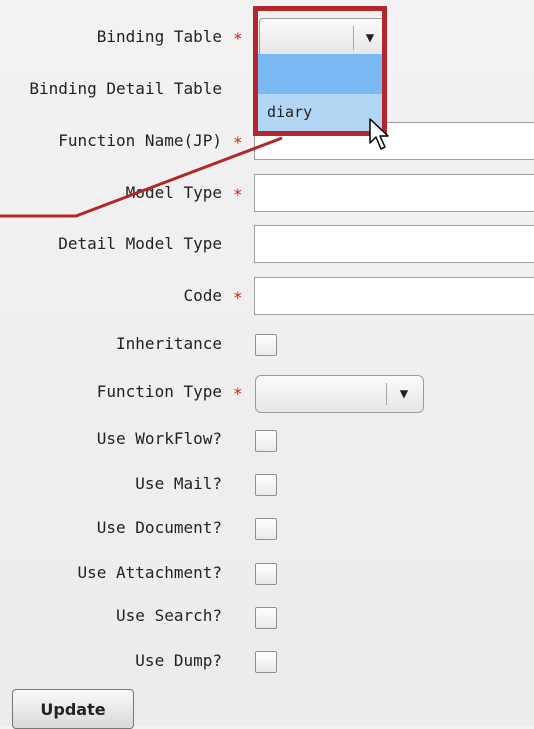 The height and width of the screenshot is (729, 534). Describe the element at coordinates (238, 297) in the screenshot. I see `code-required-marker: *` at that location.